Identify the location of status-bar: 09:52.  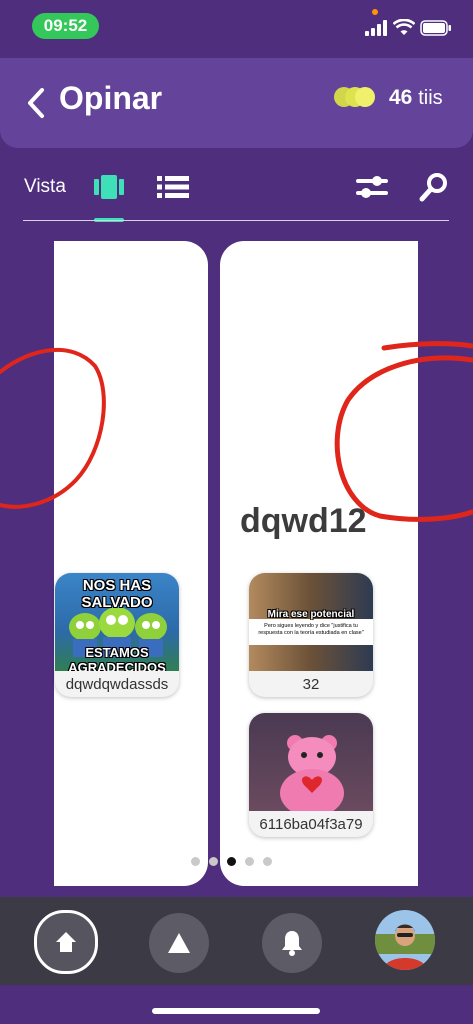
(236, 26).